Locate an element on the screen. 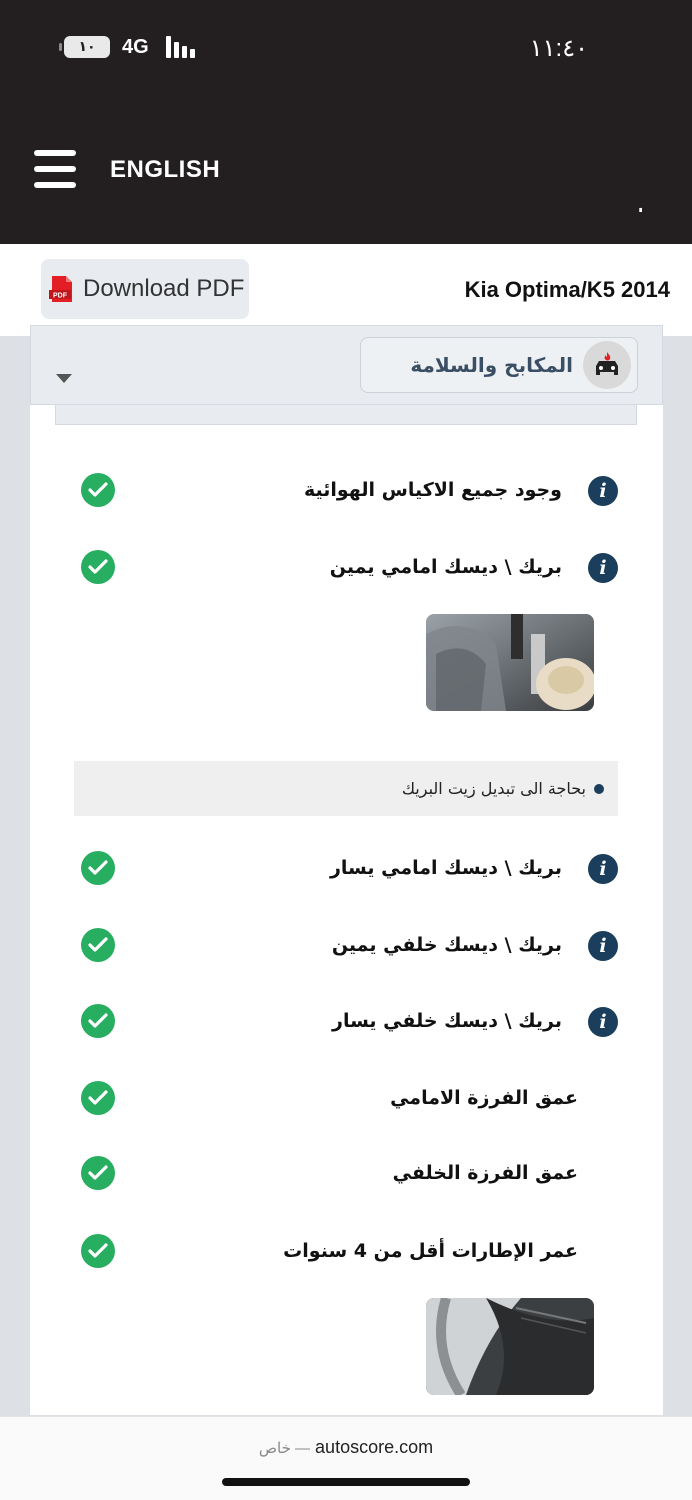 Image resolution: width=692 pixels, height=1500 pixels. note-text: بحاجة الى تبديل زيت البريك is located at coordinates (493, 788).